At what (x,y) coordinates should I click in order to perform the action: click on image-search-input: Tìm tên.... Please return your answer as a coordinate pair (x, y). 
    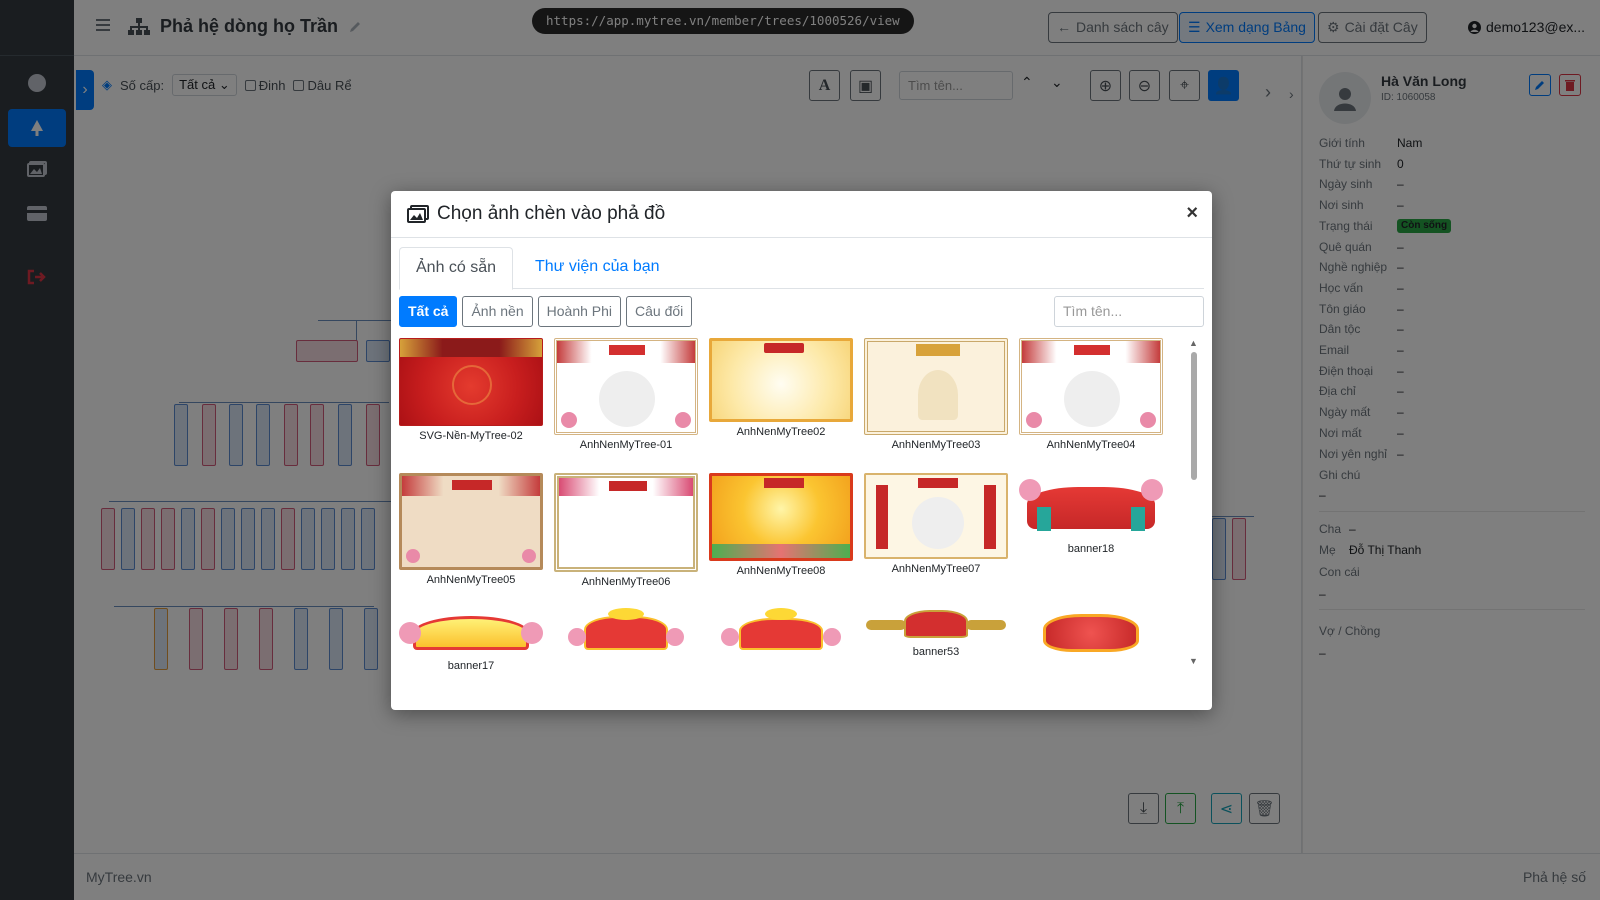
    Looking at the image, I should click on (1129, 311).